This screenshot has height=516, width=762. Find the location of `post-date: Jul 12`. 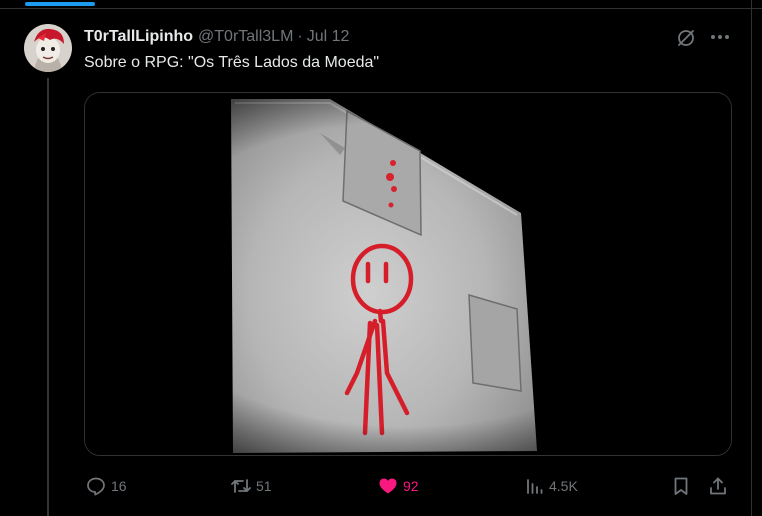

post-date: Jul 12 is located at coordinates (328, 37).